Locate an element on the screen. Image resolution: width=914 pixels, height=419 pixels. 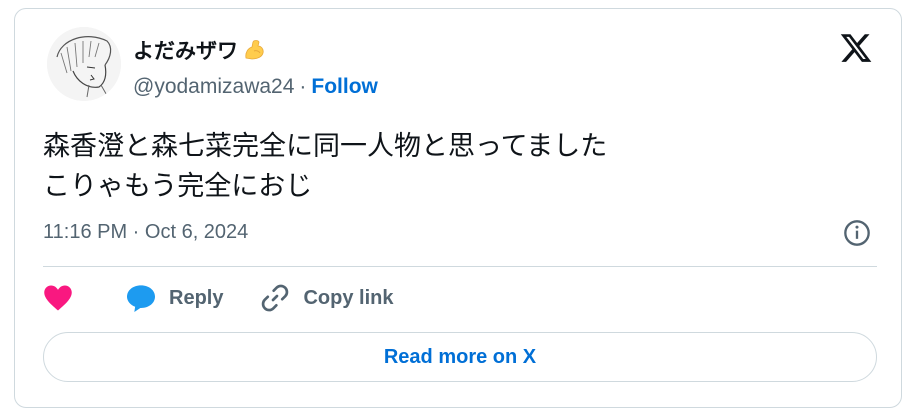
link-icon is located at coordinates (275, 298).